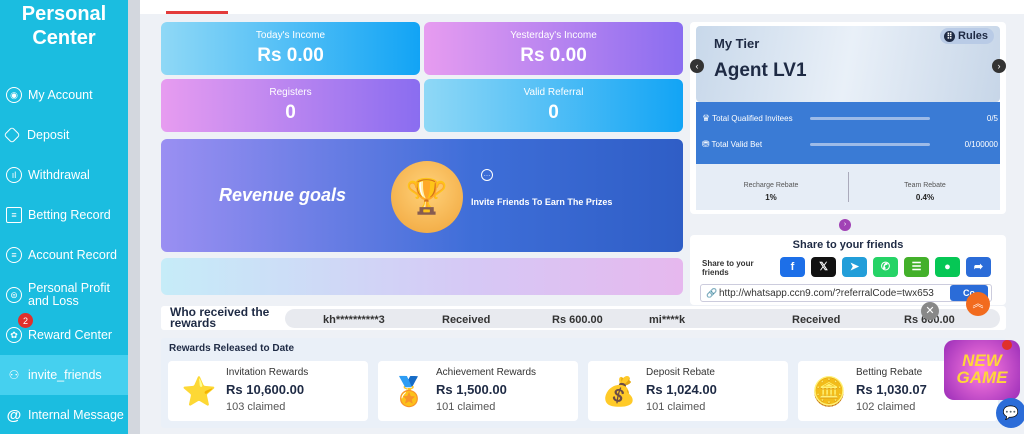  What do you see at coordinates (134, 217) in the screenshot?
I see `sidebar-scroll-edge` at bounding box center [134, 217].